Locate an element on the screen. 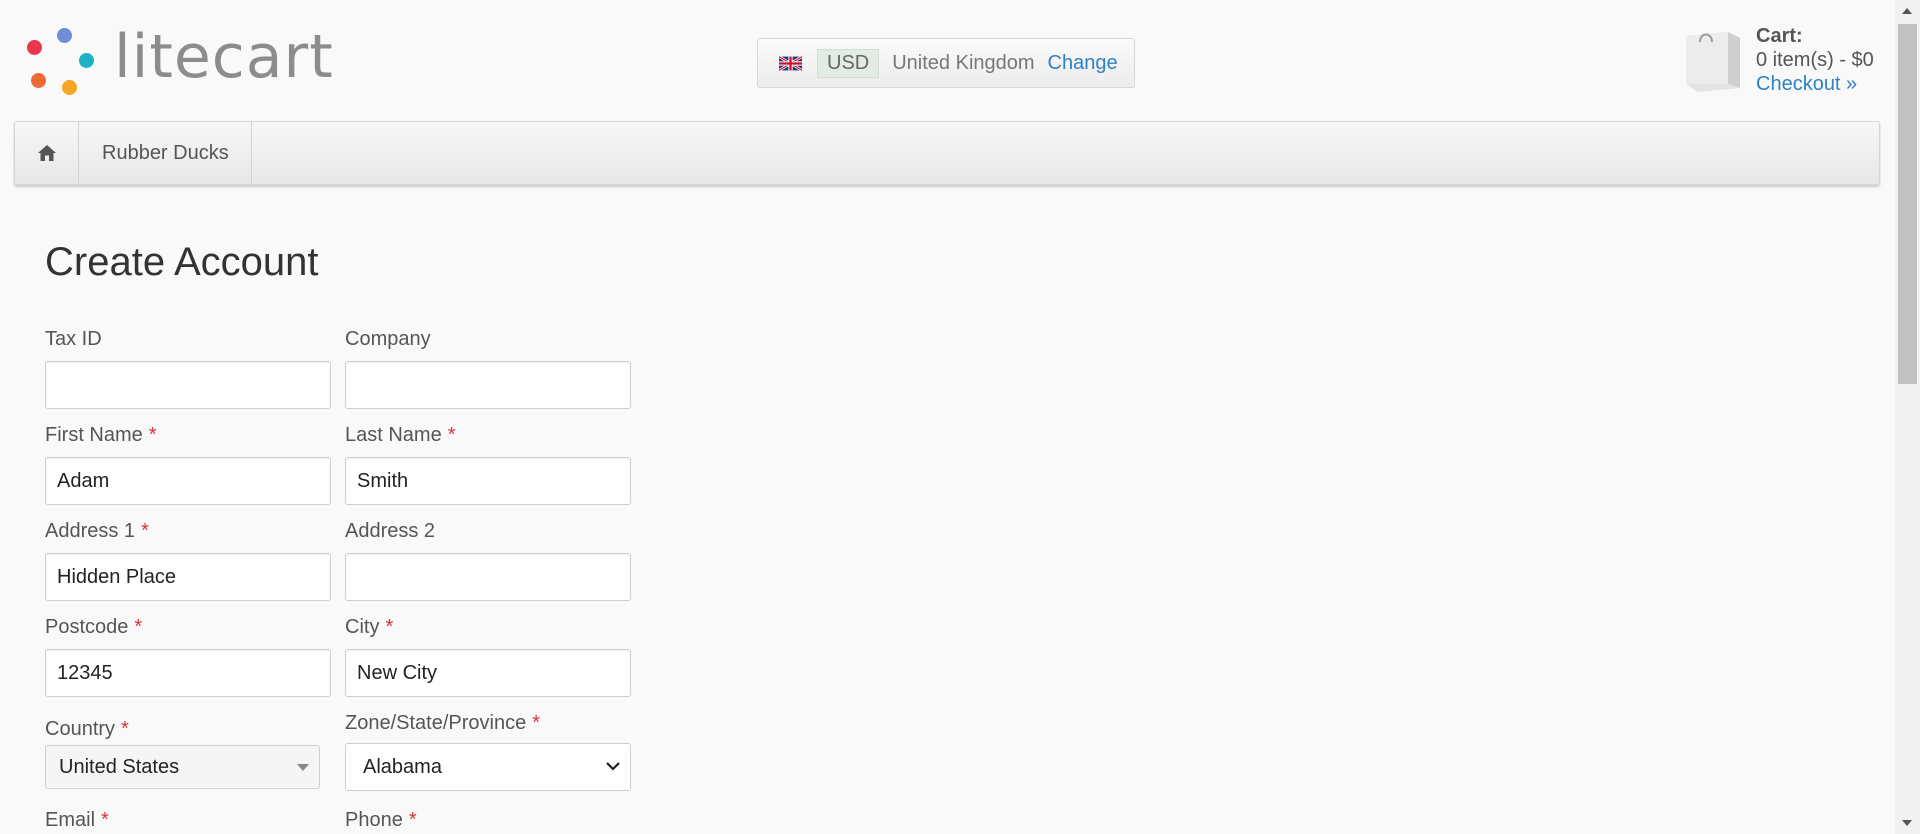 This screenshot has width=1920, height=834. home-button is located at coordinates (47, 153).